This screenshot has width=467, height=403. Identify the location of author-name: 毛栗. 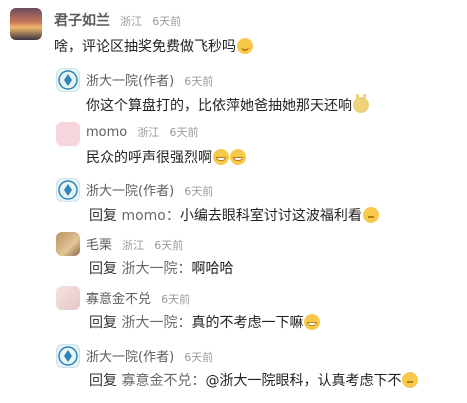
(99, 245).